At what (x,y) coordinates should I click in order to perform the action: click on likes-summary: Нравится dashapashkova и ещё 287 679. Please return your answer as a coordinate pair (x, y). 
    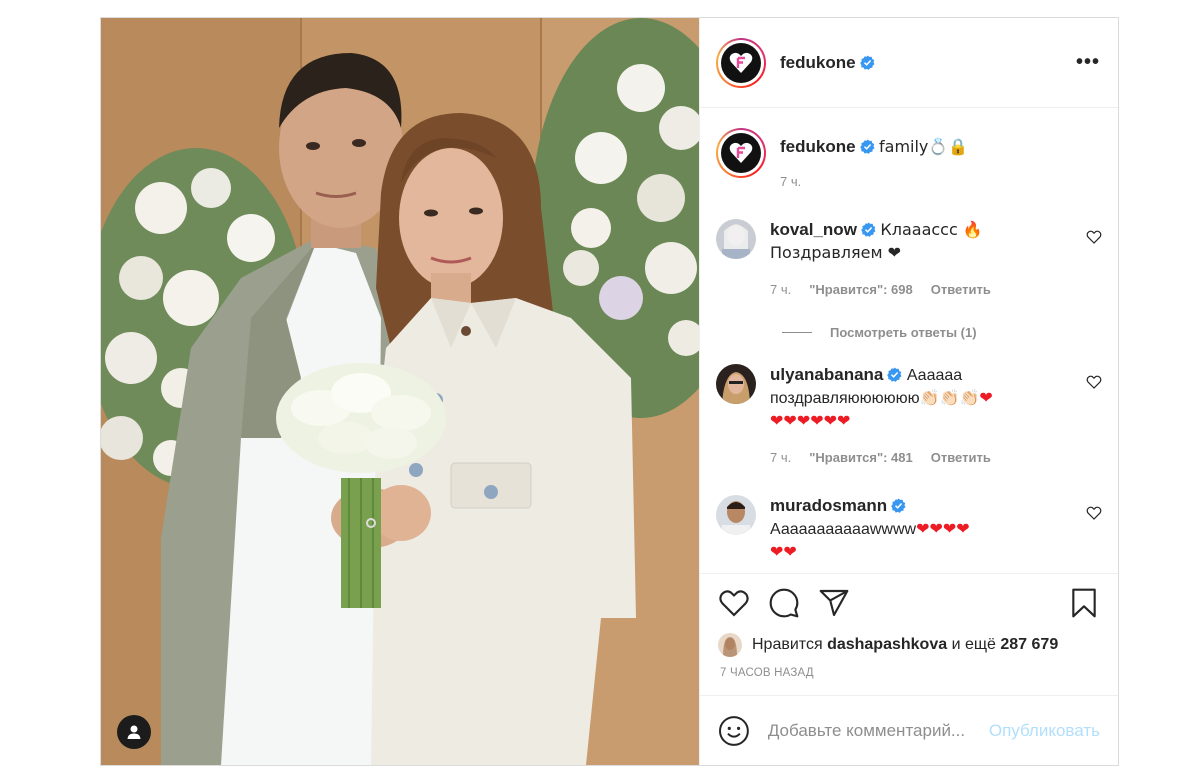
    Looking at the image, I should click on (909, 645).